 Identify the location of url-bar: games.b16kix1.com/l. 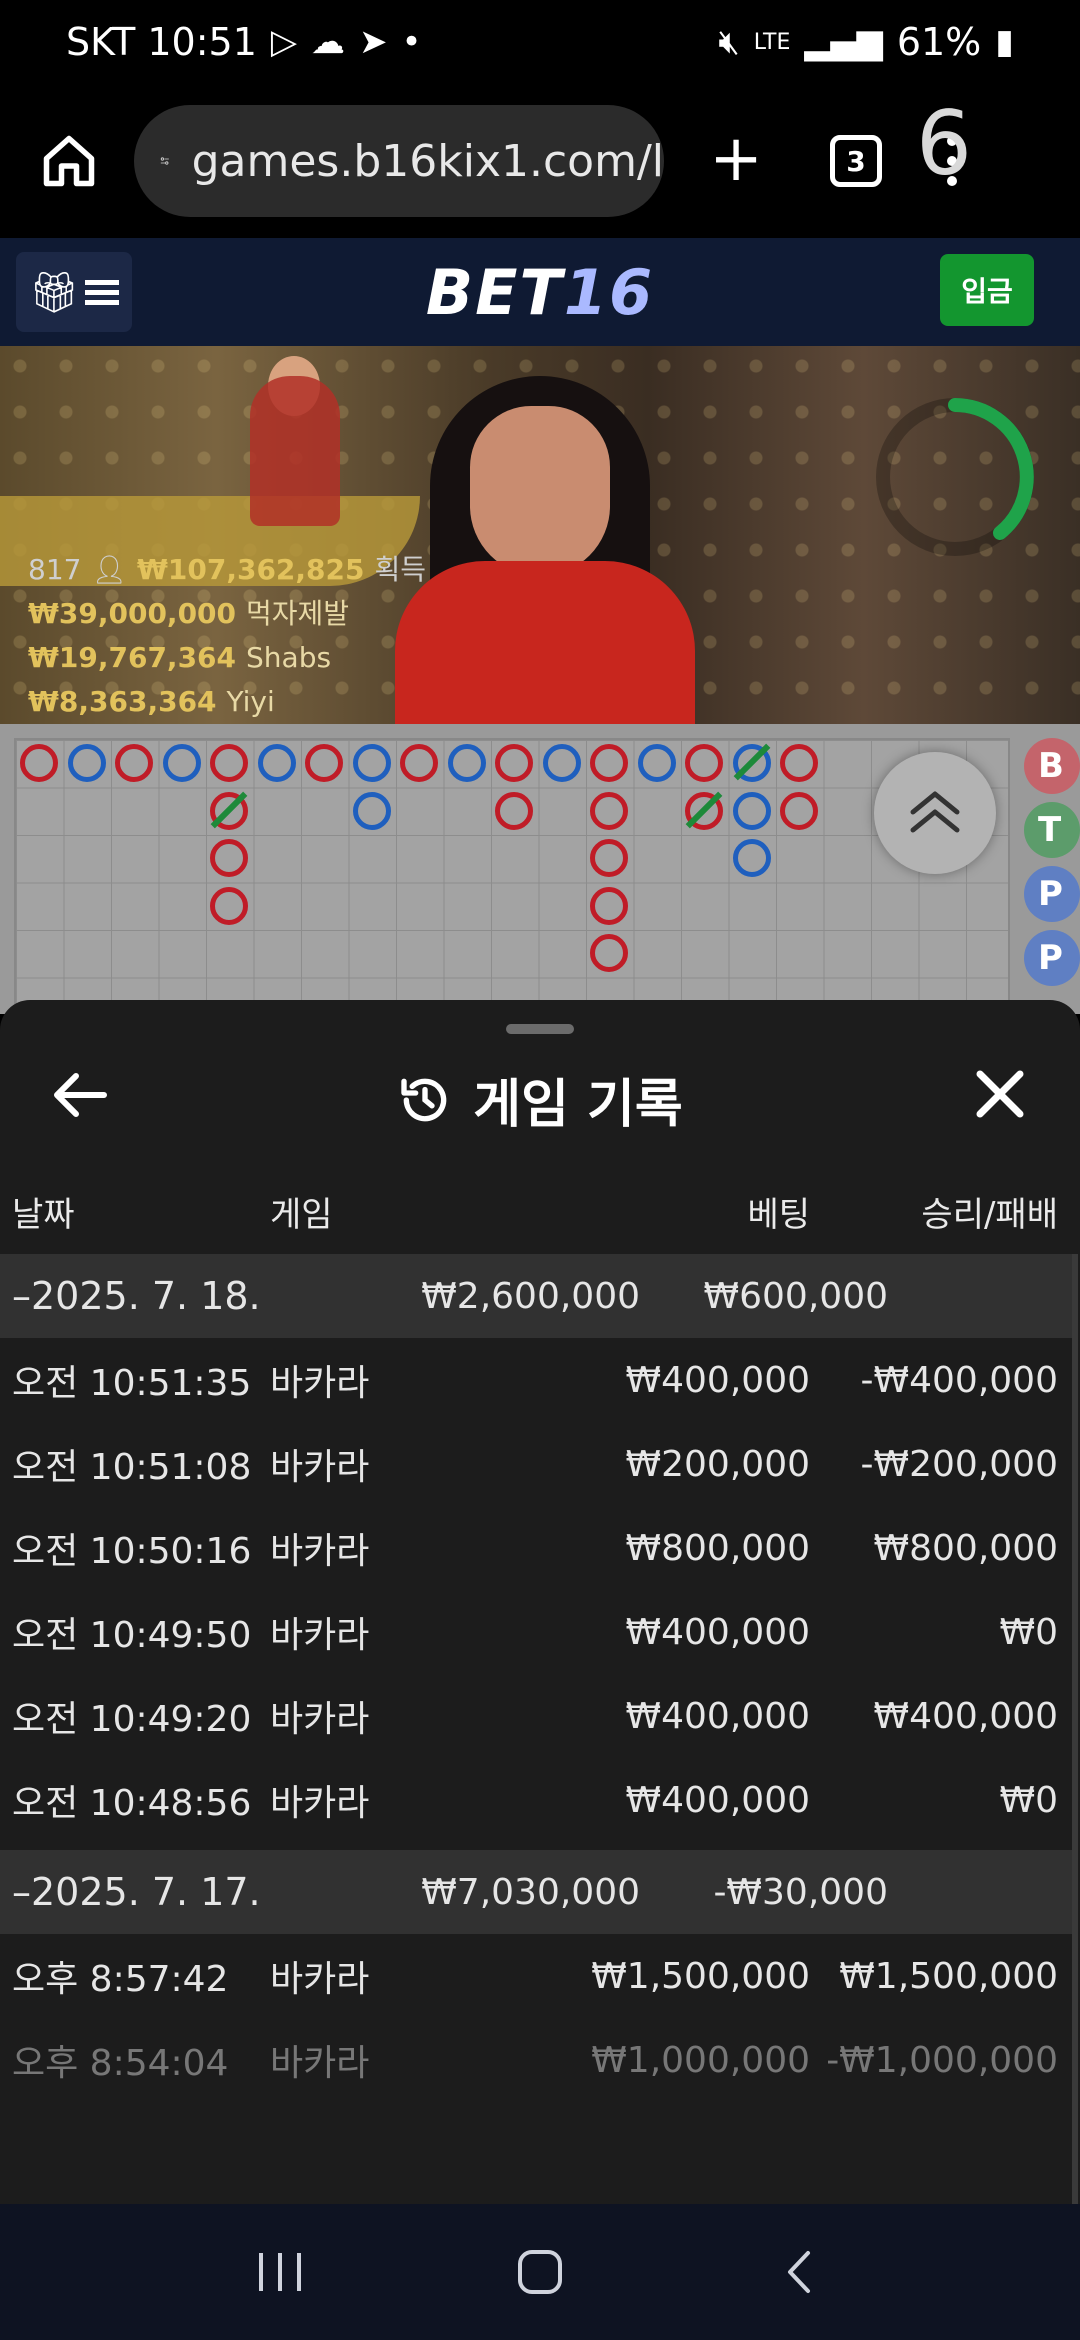
(399, 161).